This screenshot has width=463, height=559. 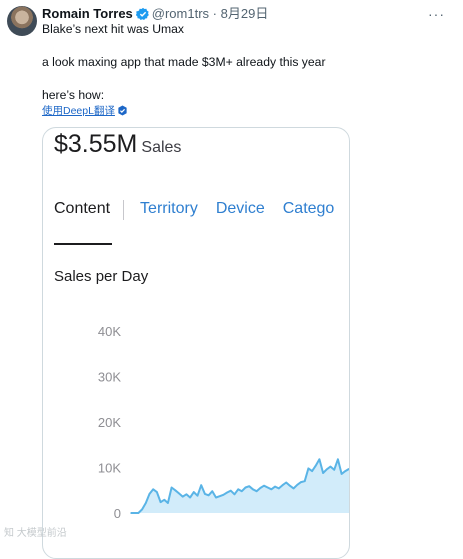 What do you see at coordinates (87, 13) in the screenshot?
I see `author-name: Romain Torres` at bounding box center [87, 13].